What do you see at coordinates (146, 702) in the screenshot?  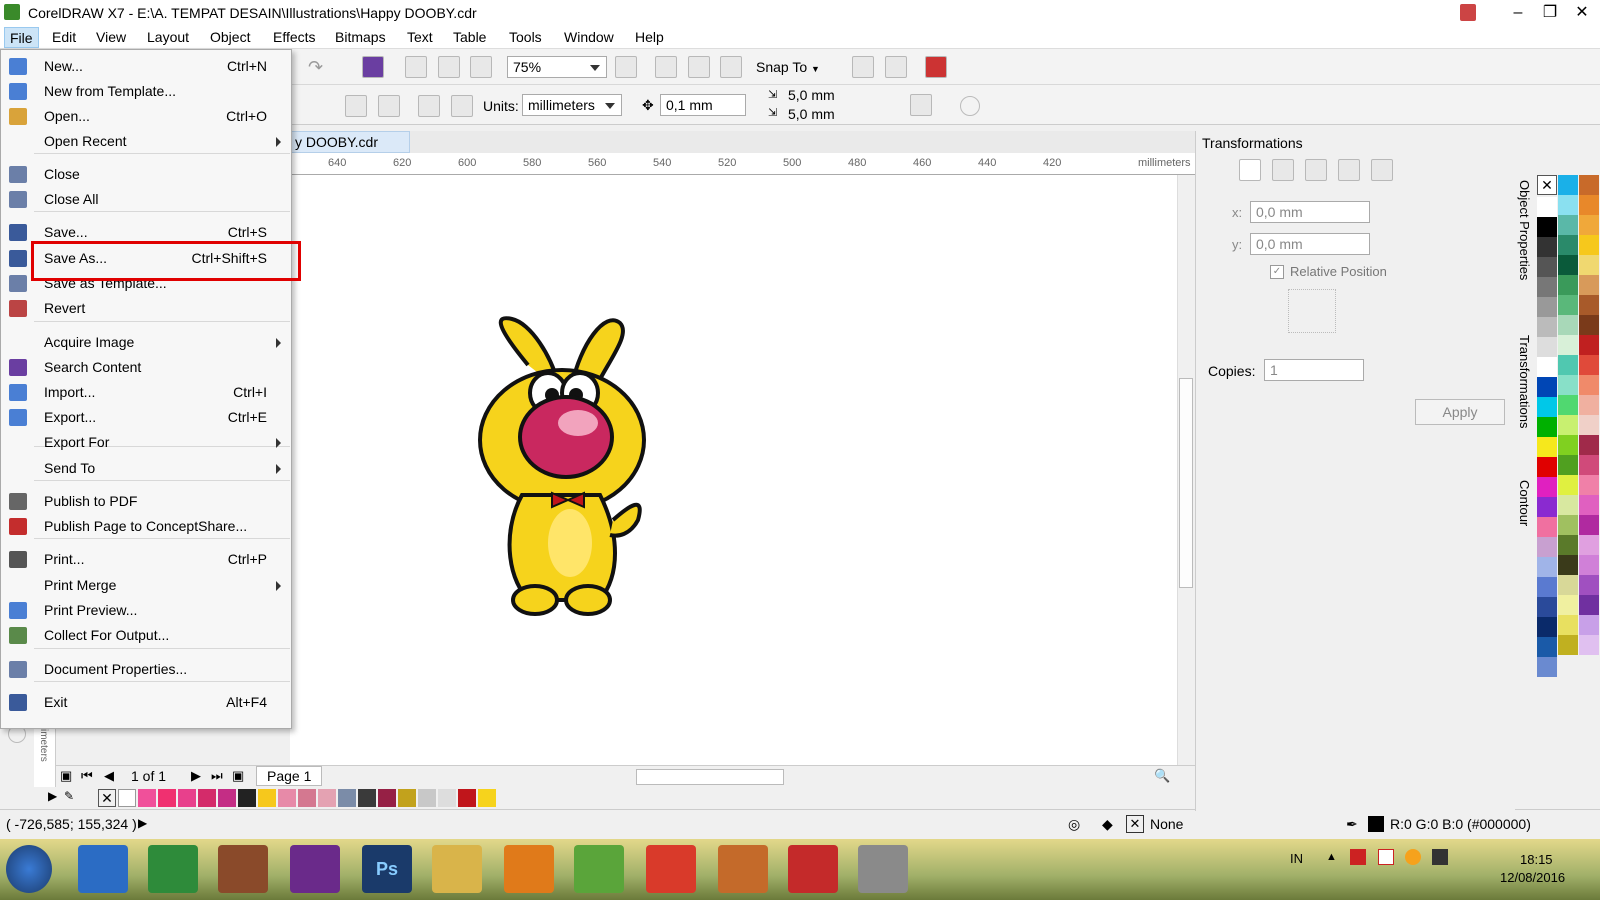 I see `menu-item-exit: Exit Alt+F4` at bounding box center [146, 702].